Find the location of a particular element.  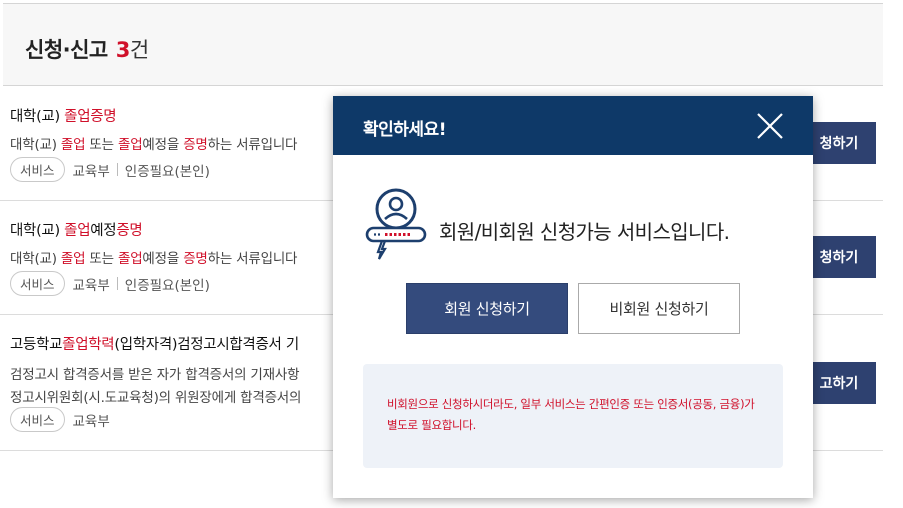

text-segment: (입학자격)검정고시합격증서 is located at coordinates (200, 345).